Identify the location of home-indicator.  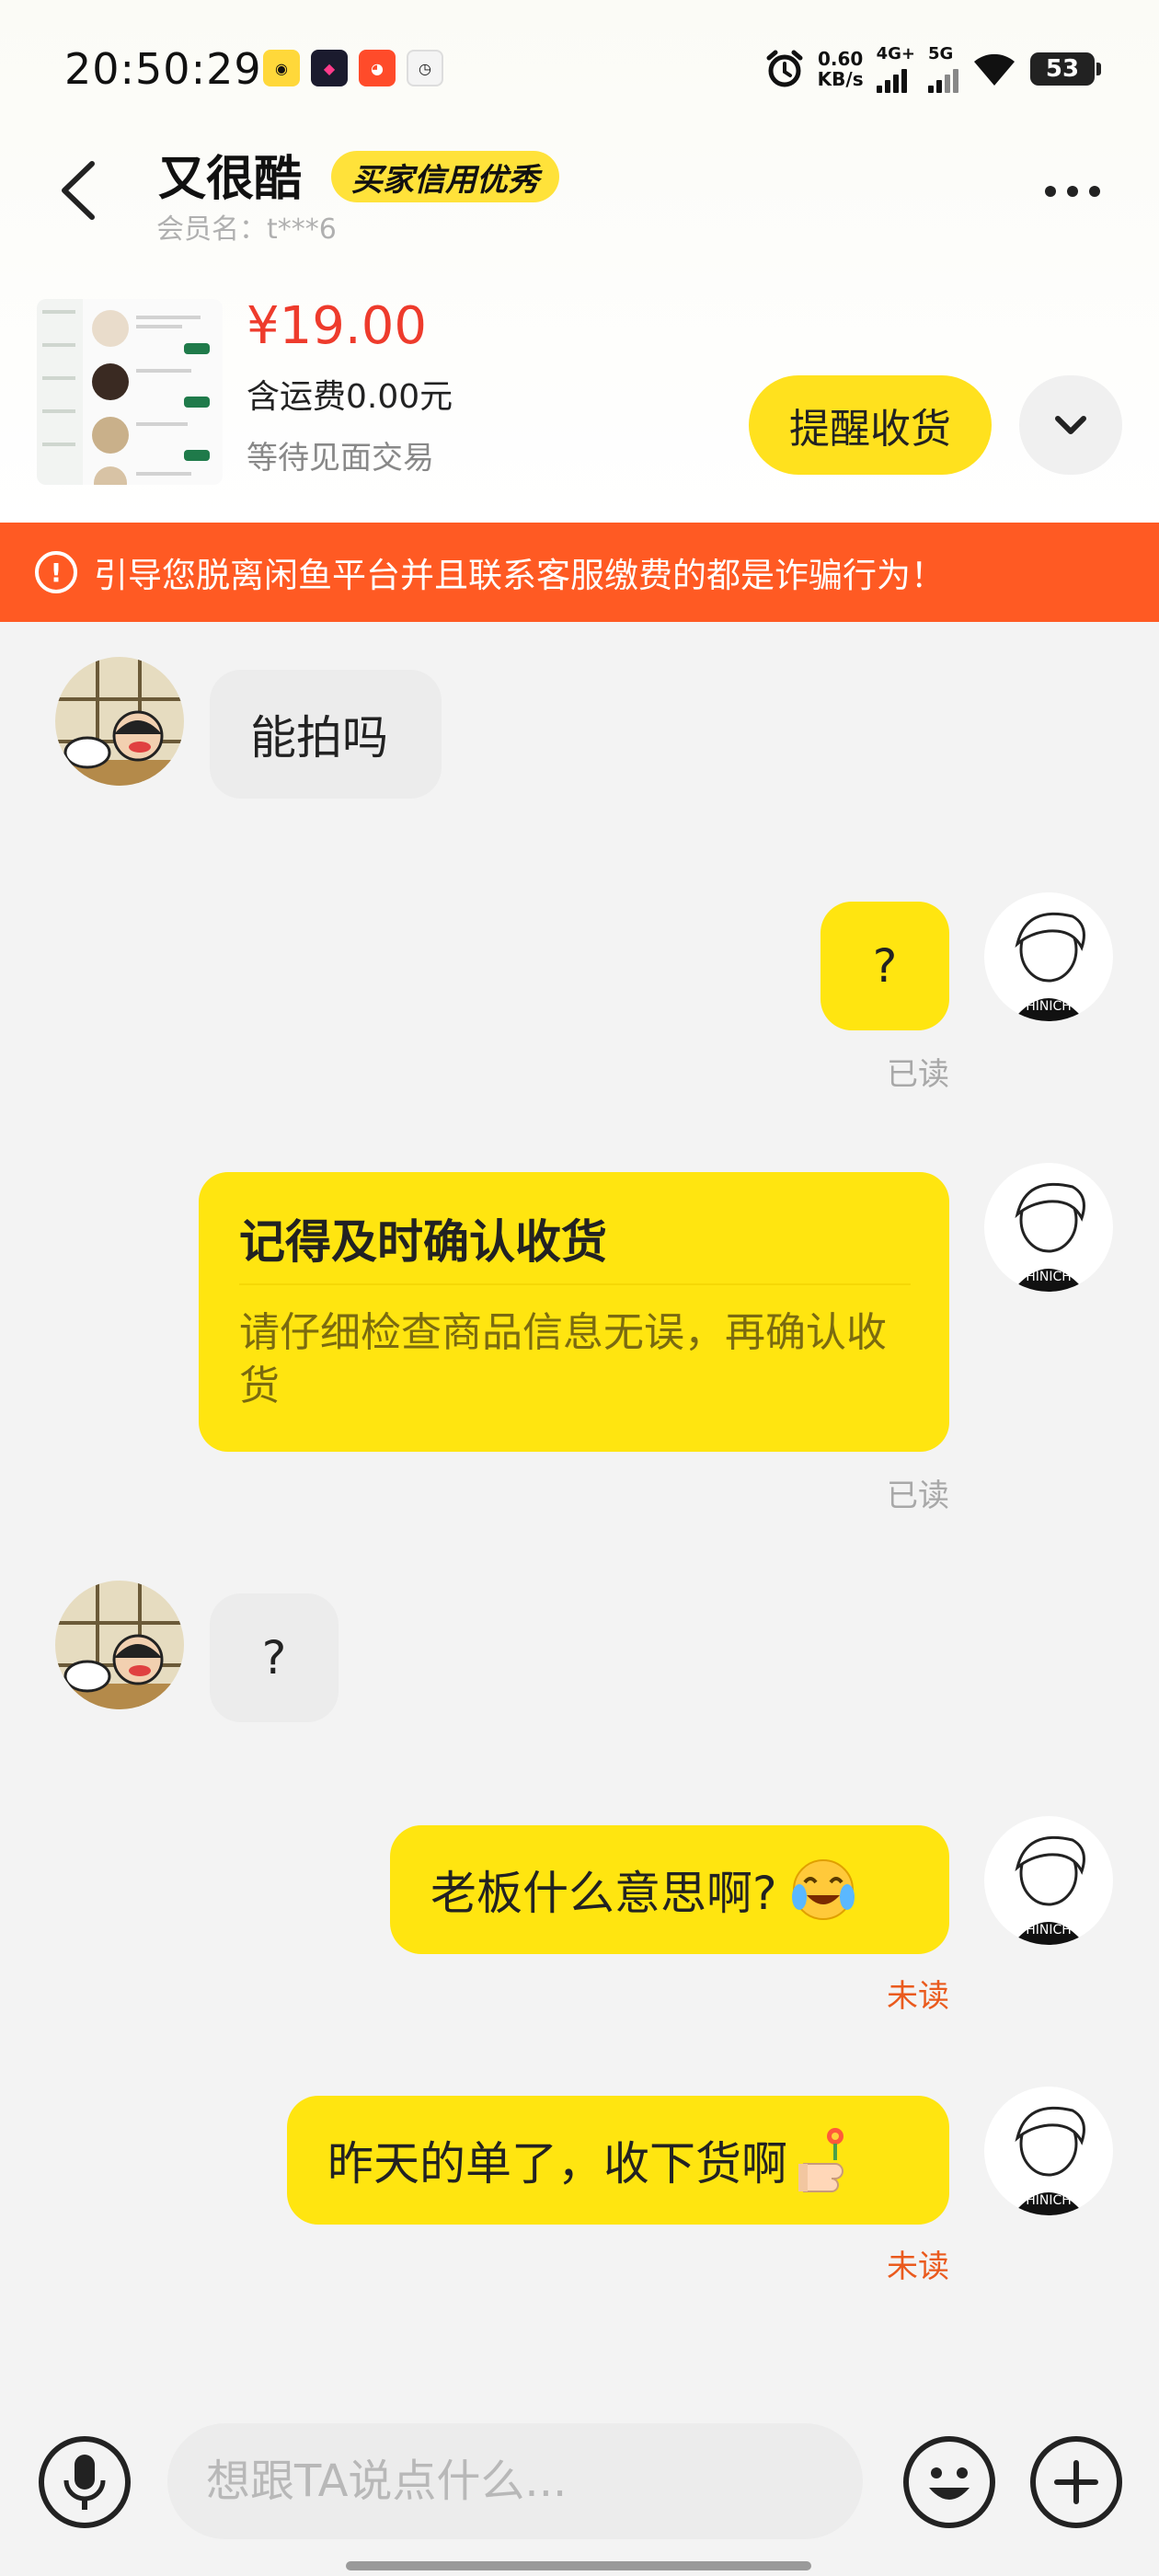
(578, 2565).